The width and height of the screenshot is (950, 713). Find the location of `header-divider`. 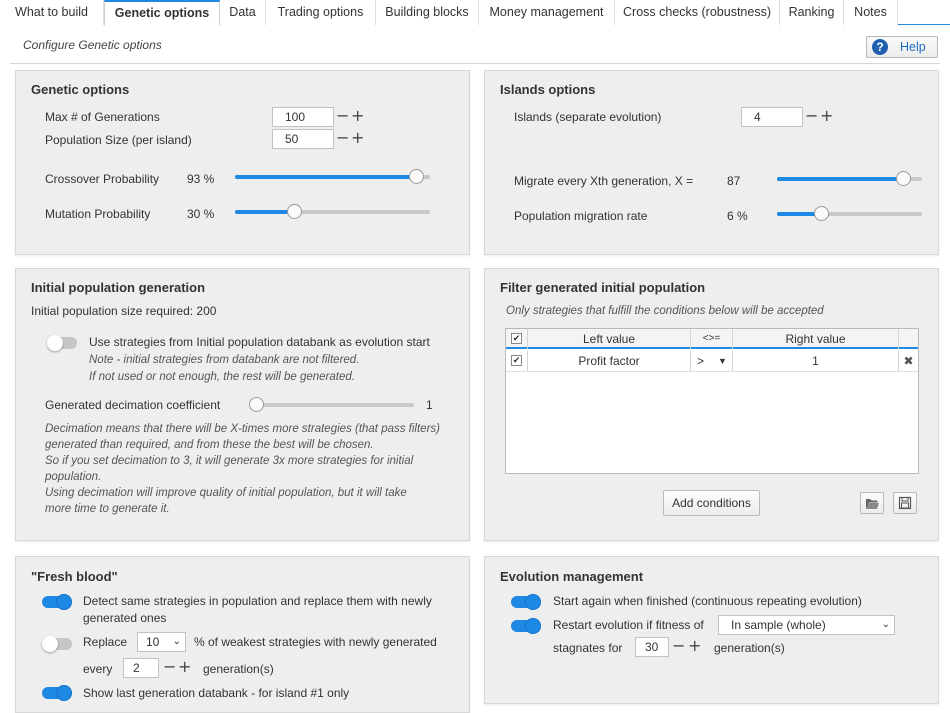

header-divider is located at coordinates (475, 63).